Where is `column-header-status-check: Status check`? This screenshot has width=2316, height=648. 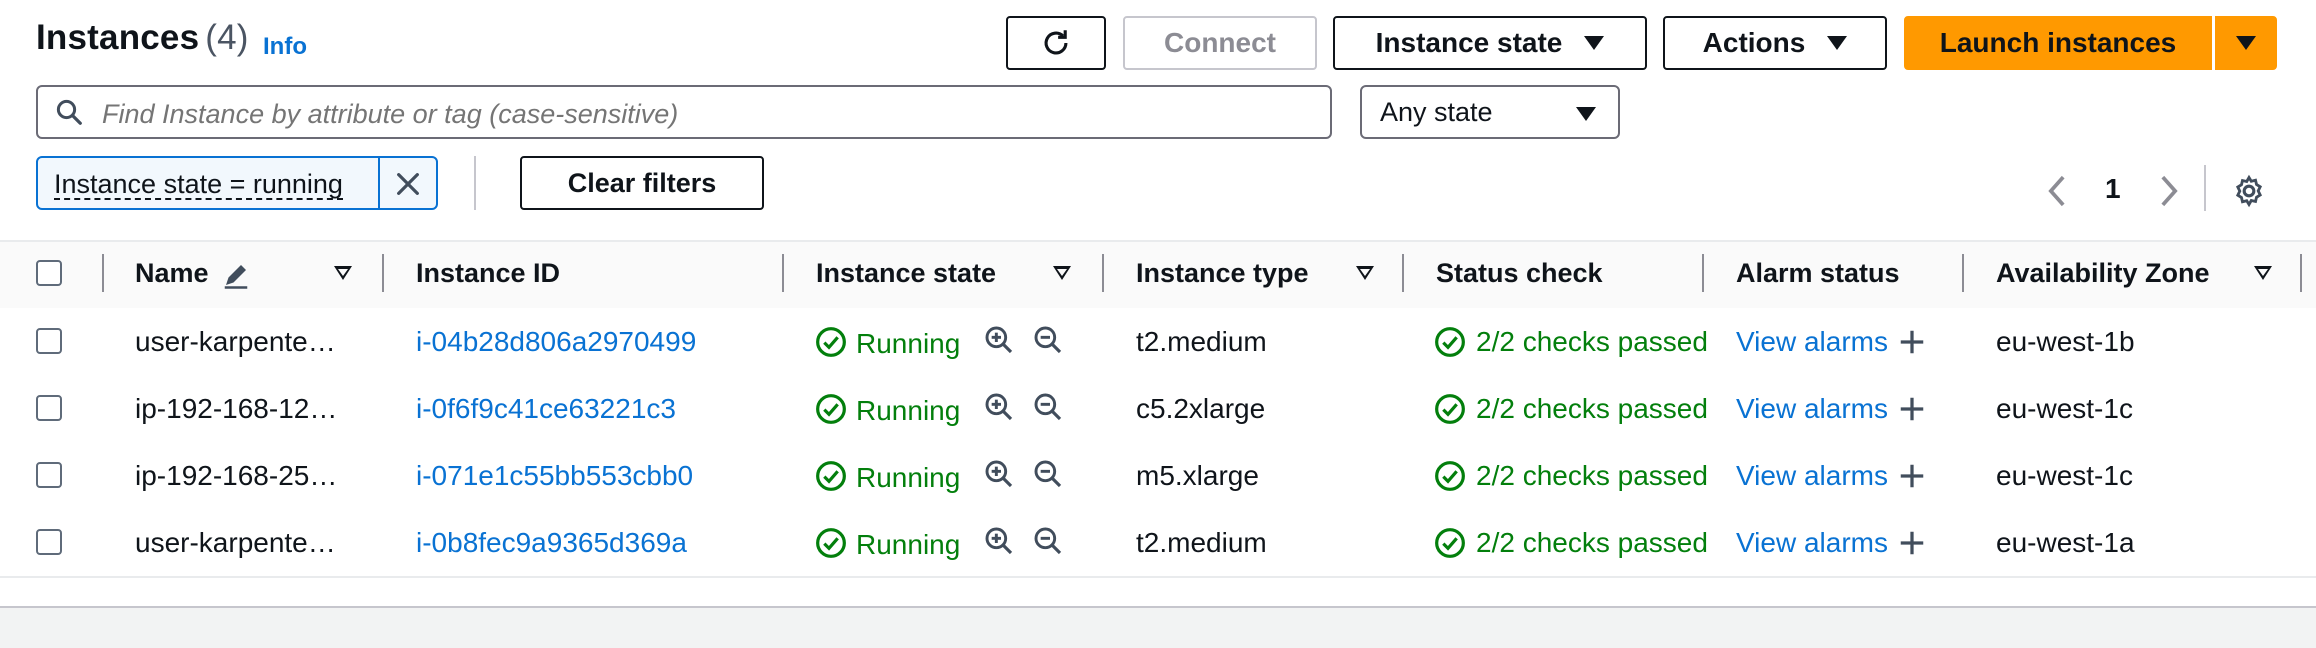
column-header-status-check: Status check is located at coordinates (1519, 273).